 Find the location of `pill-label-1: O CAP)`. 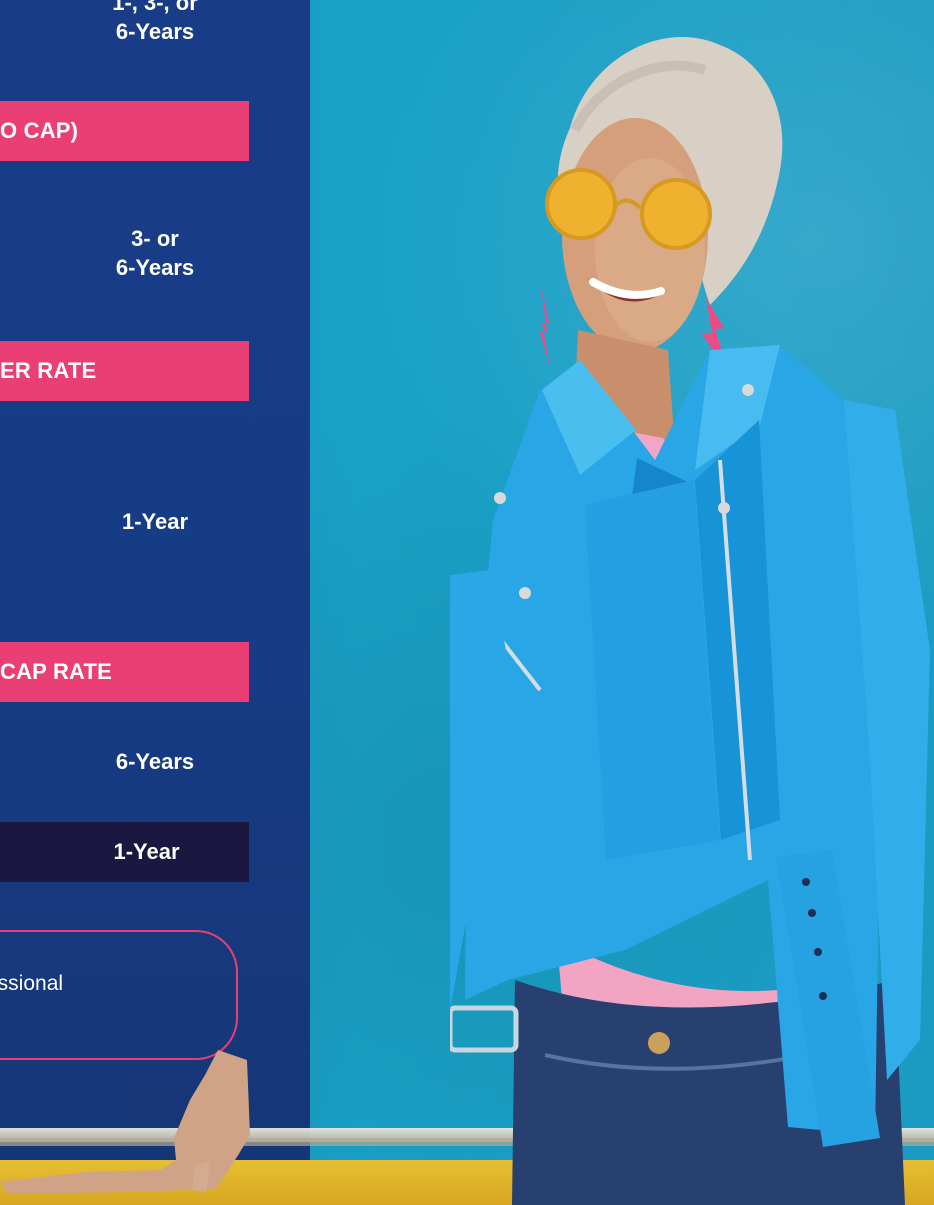

pill-label-1: O CAP) is located at coordinates (124, 131).